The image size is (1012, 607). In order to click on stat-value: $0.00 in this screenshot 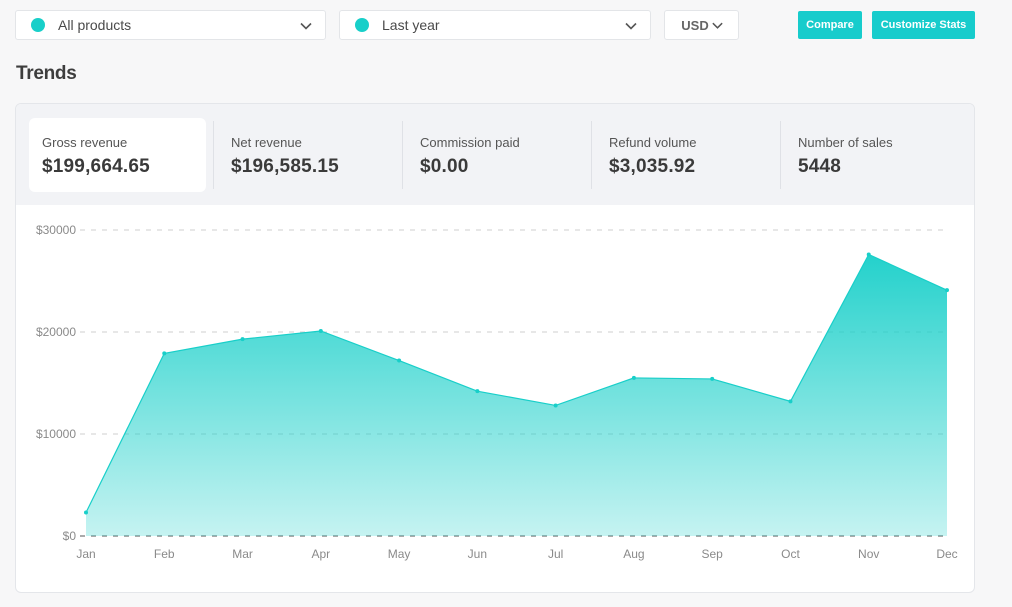, I will do `click(444, 166)`.